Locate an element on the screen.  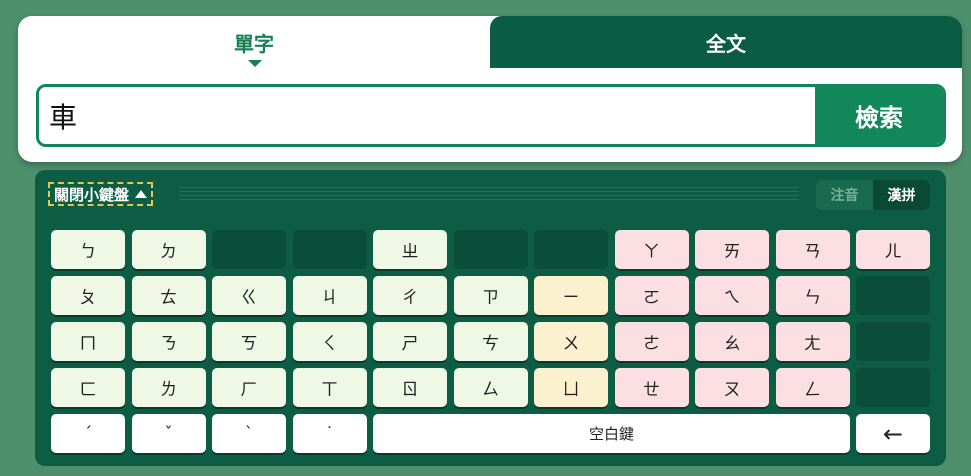
tab-single-character: 單字 is located at coordinates (254, 42).